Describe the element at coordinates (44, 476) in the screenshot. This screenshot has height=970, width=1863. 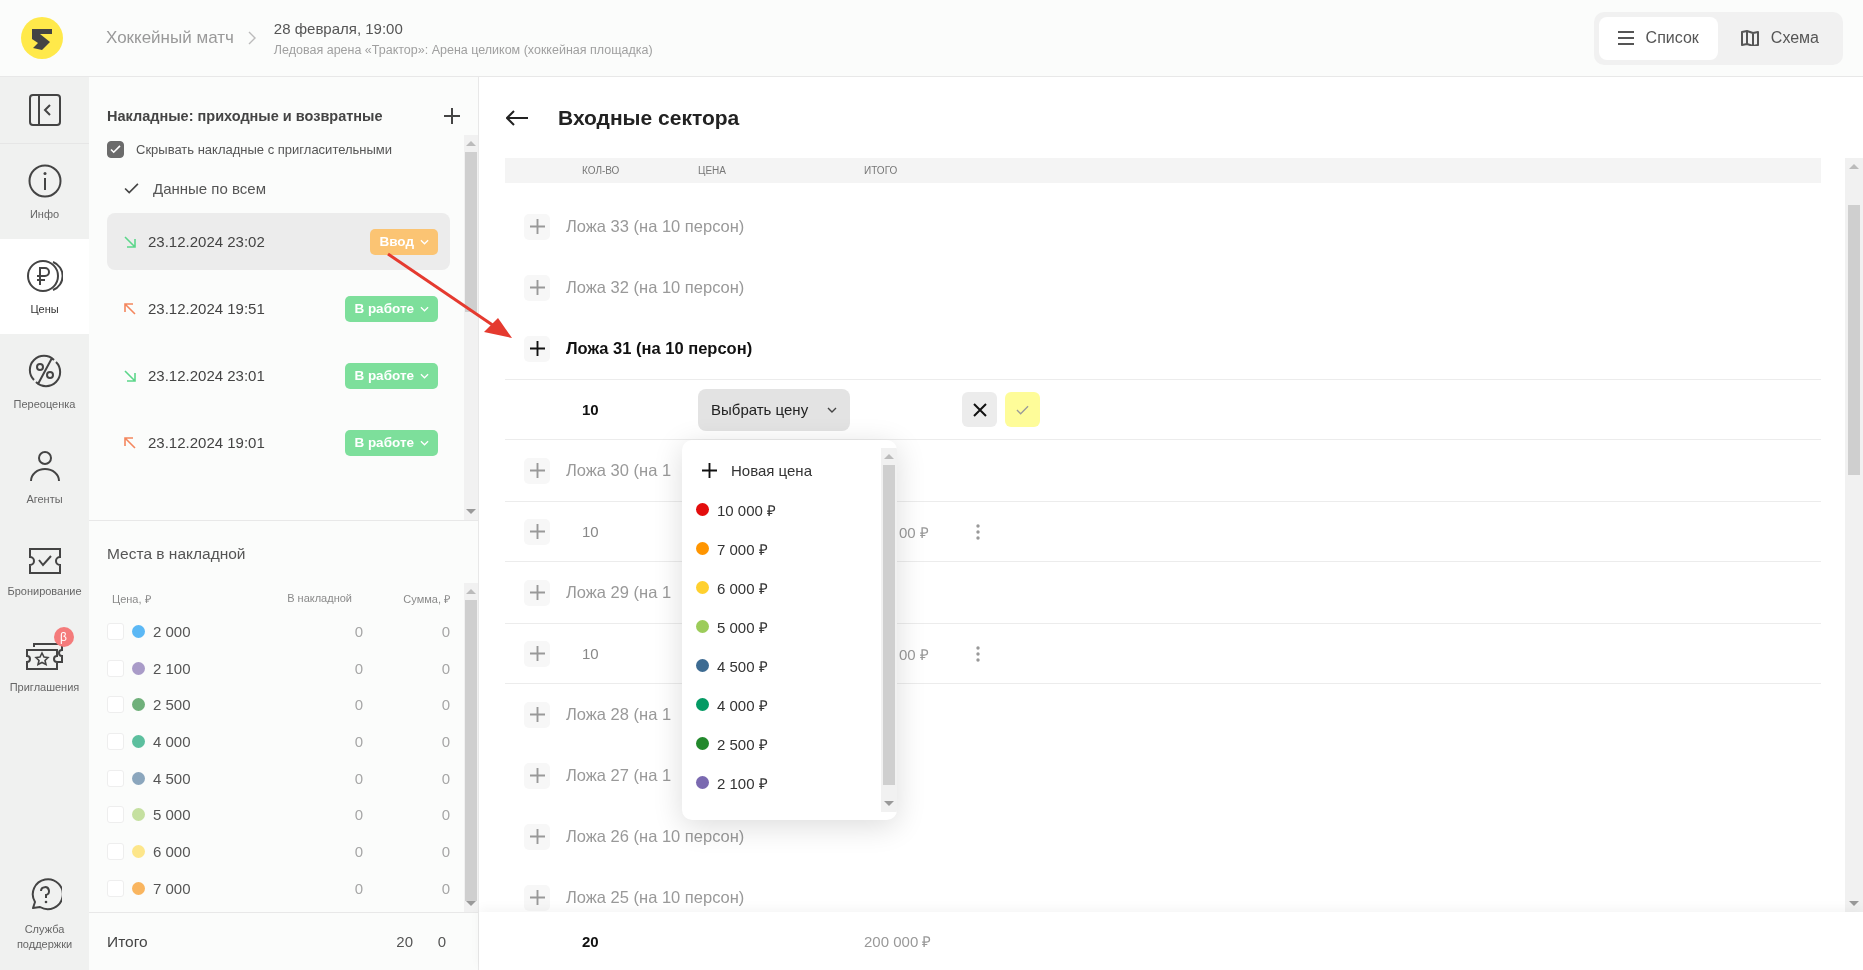
I see `nav-item: Агенты` at that location.